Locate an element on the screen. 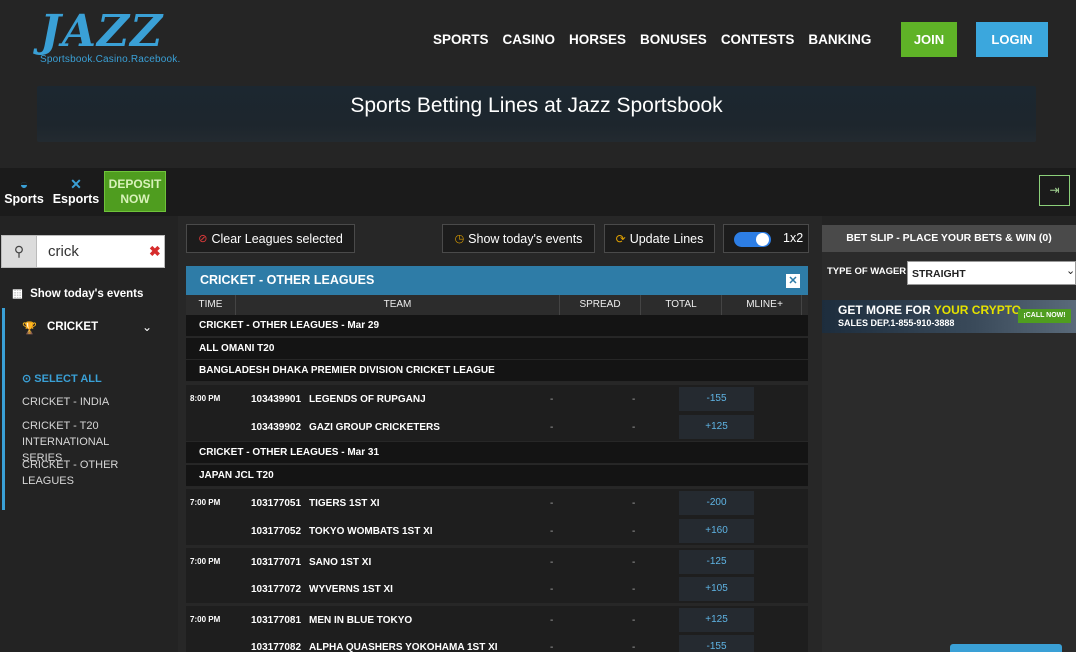  nav-sports: SPORTS is located at coordinates (461, 39).